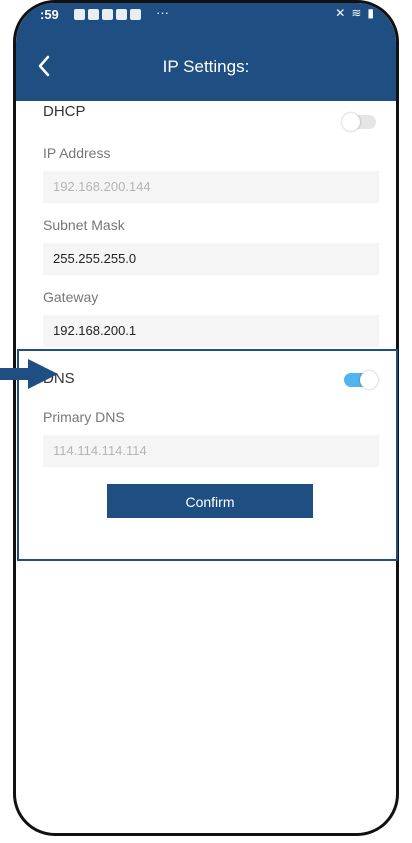  What do you see at coordinates (340, 13) in the screenshot?
I see `mute-icon: ✕` at bounding box center [340, 13].